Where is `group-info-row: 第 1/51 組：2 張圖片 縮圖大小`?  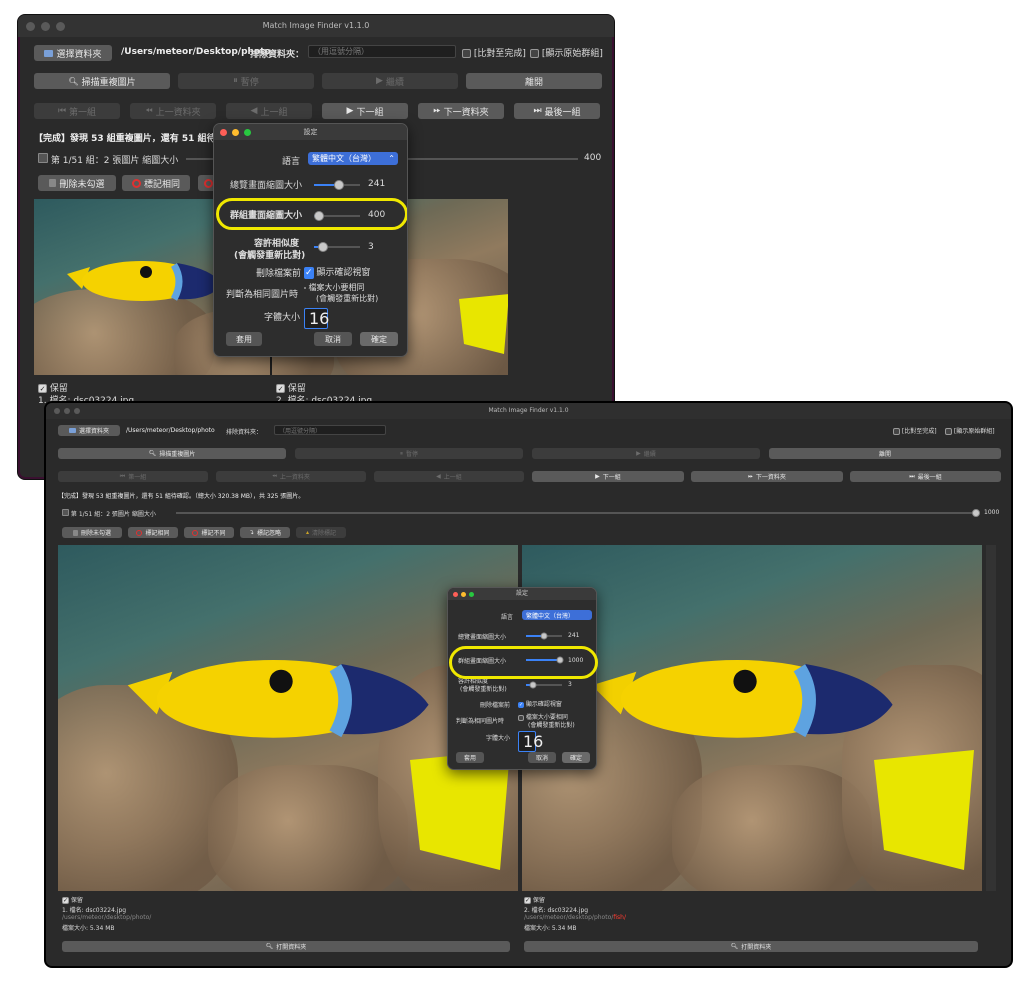 group-info-row: 第 1/51 組：2 張圖片 縮圖大小 is located at coordinates (108, 159).